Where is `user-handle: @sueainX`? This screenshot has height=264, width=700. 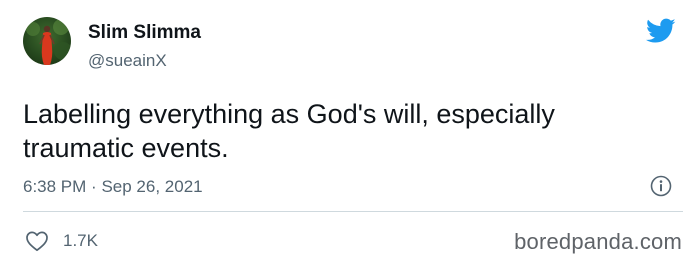
user-handle: @sueainX is located at coordinates (127, 61).